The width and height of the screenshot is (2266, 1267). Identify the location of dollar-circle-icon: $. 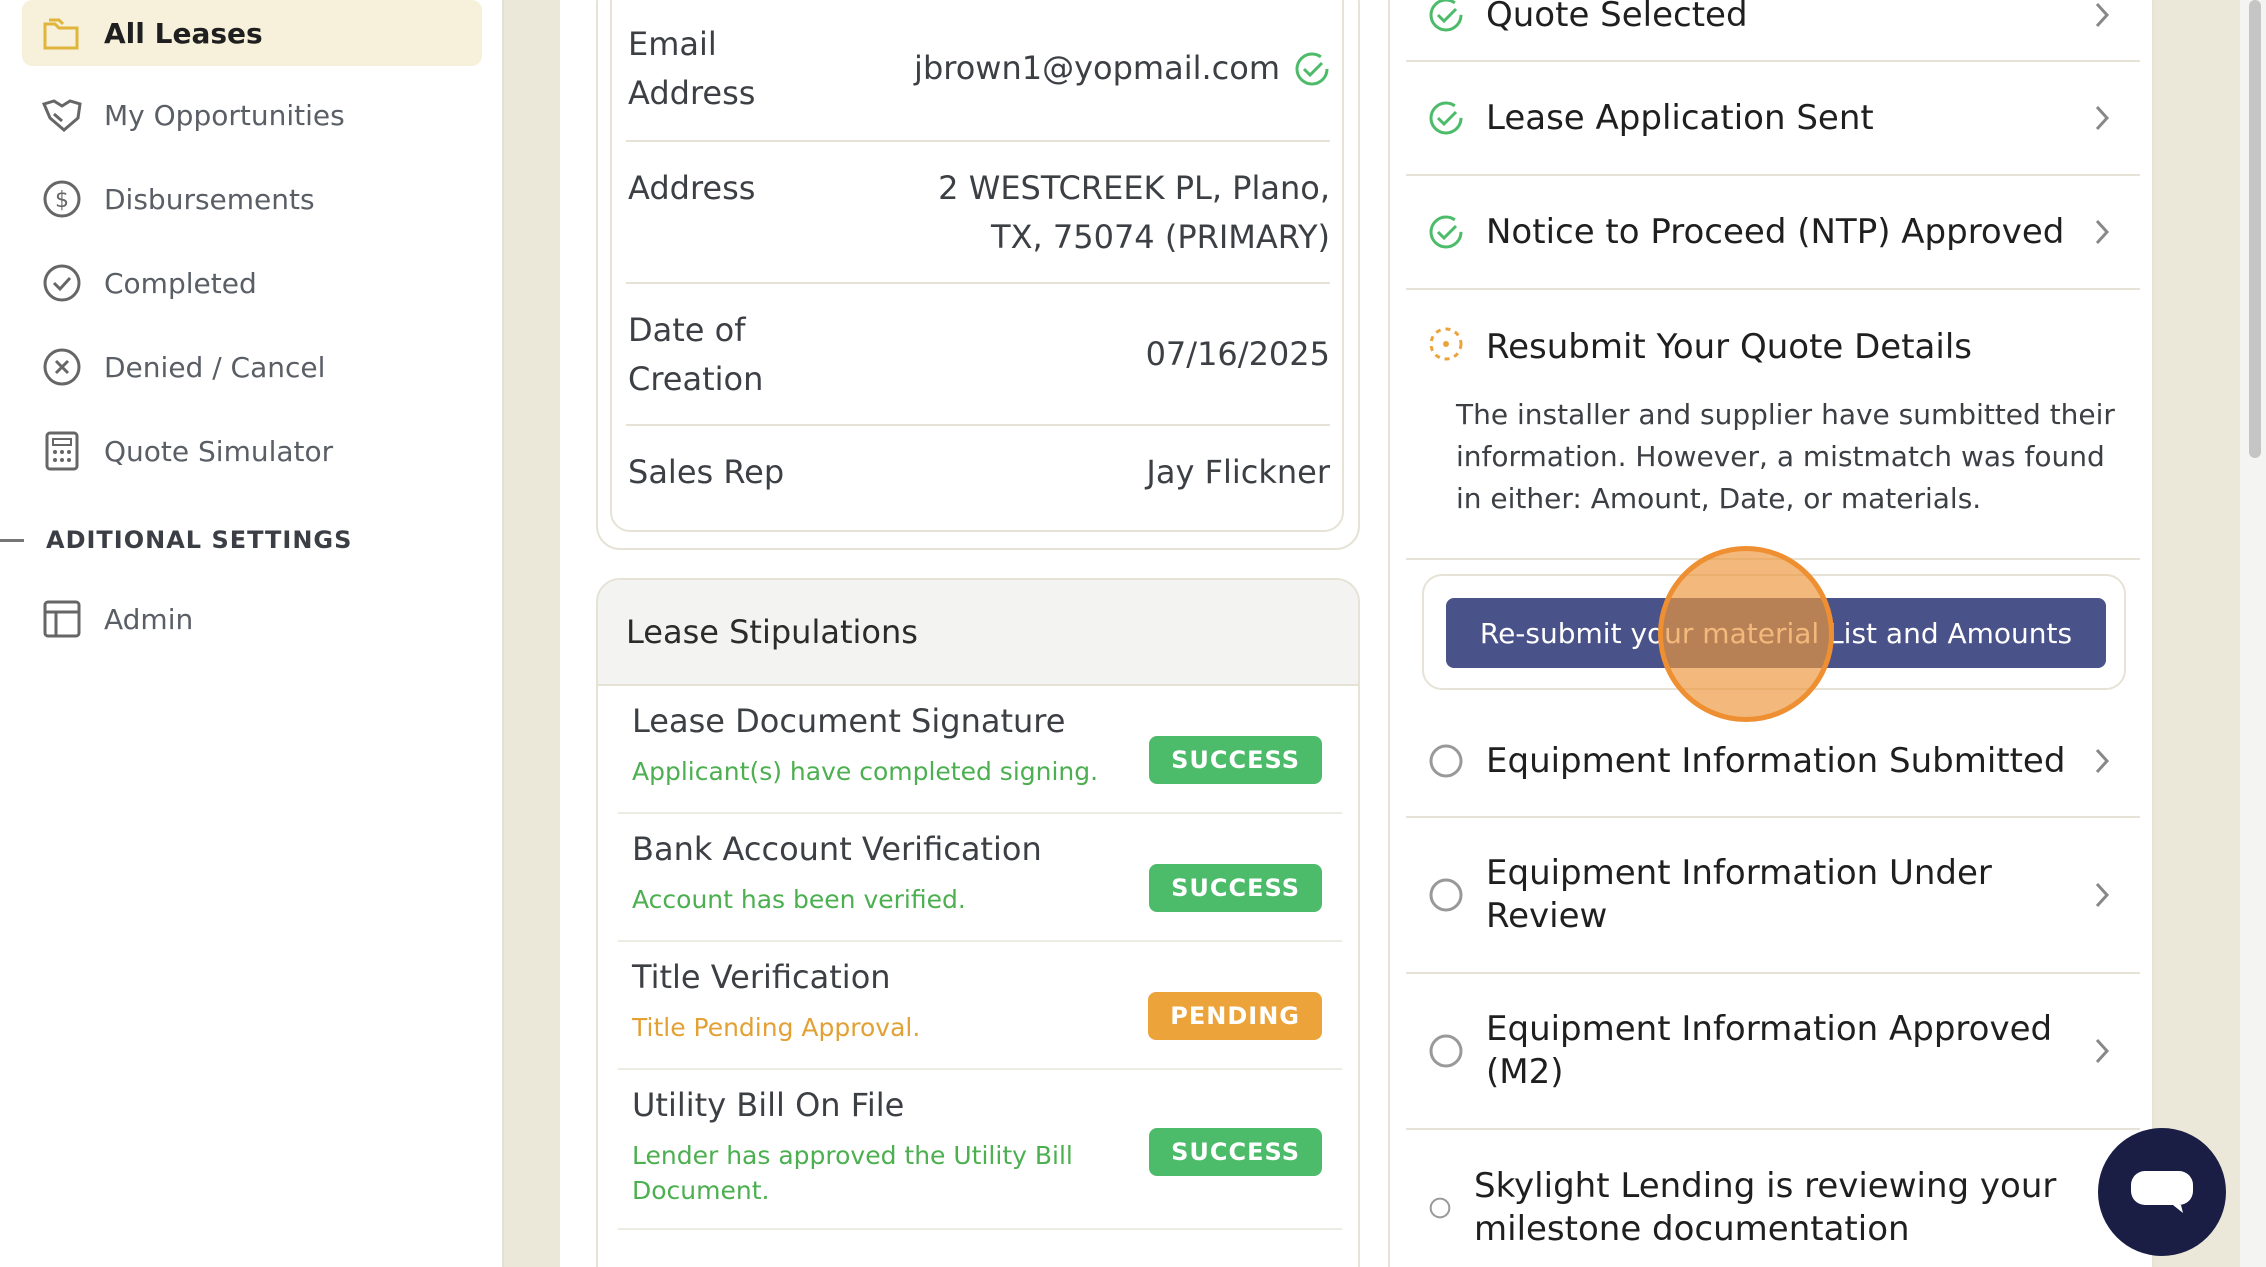
(62, 199).